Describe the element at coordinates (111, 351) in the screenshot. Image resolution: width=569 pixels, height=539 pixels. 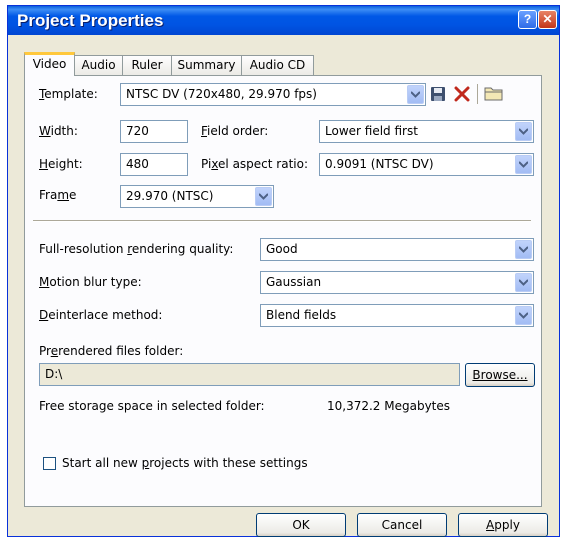
I see `prerender-folder-label: Prerendered files folder:` at that location.